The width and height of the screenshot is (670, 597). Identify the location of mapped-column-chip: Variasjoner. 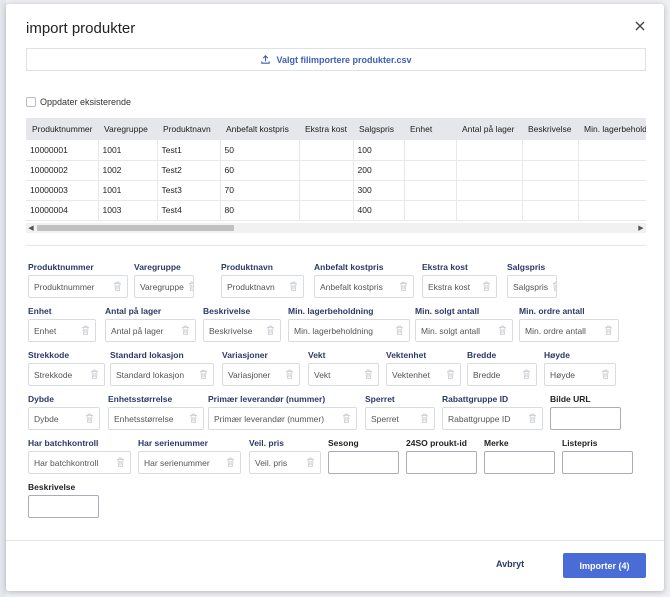
(261, 374).